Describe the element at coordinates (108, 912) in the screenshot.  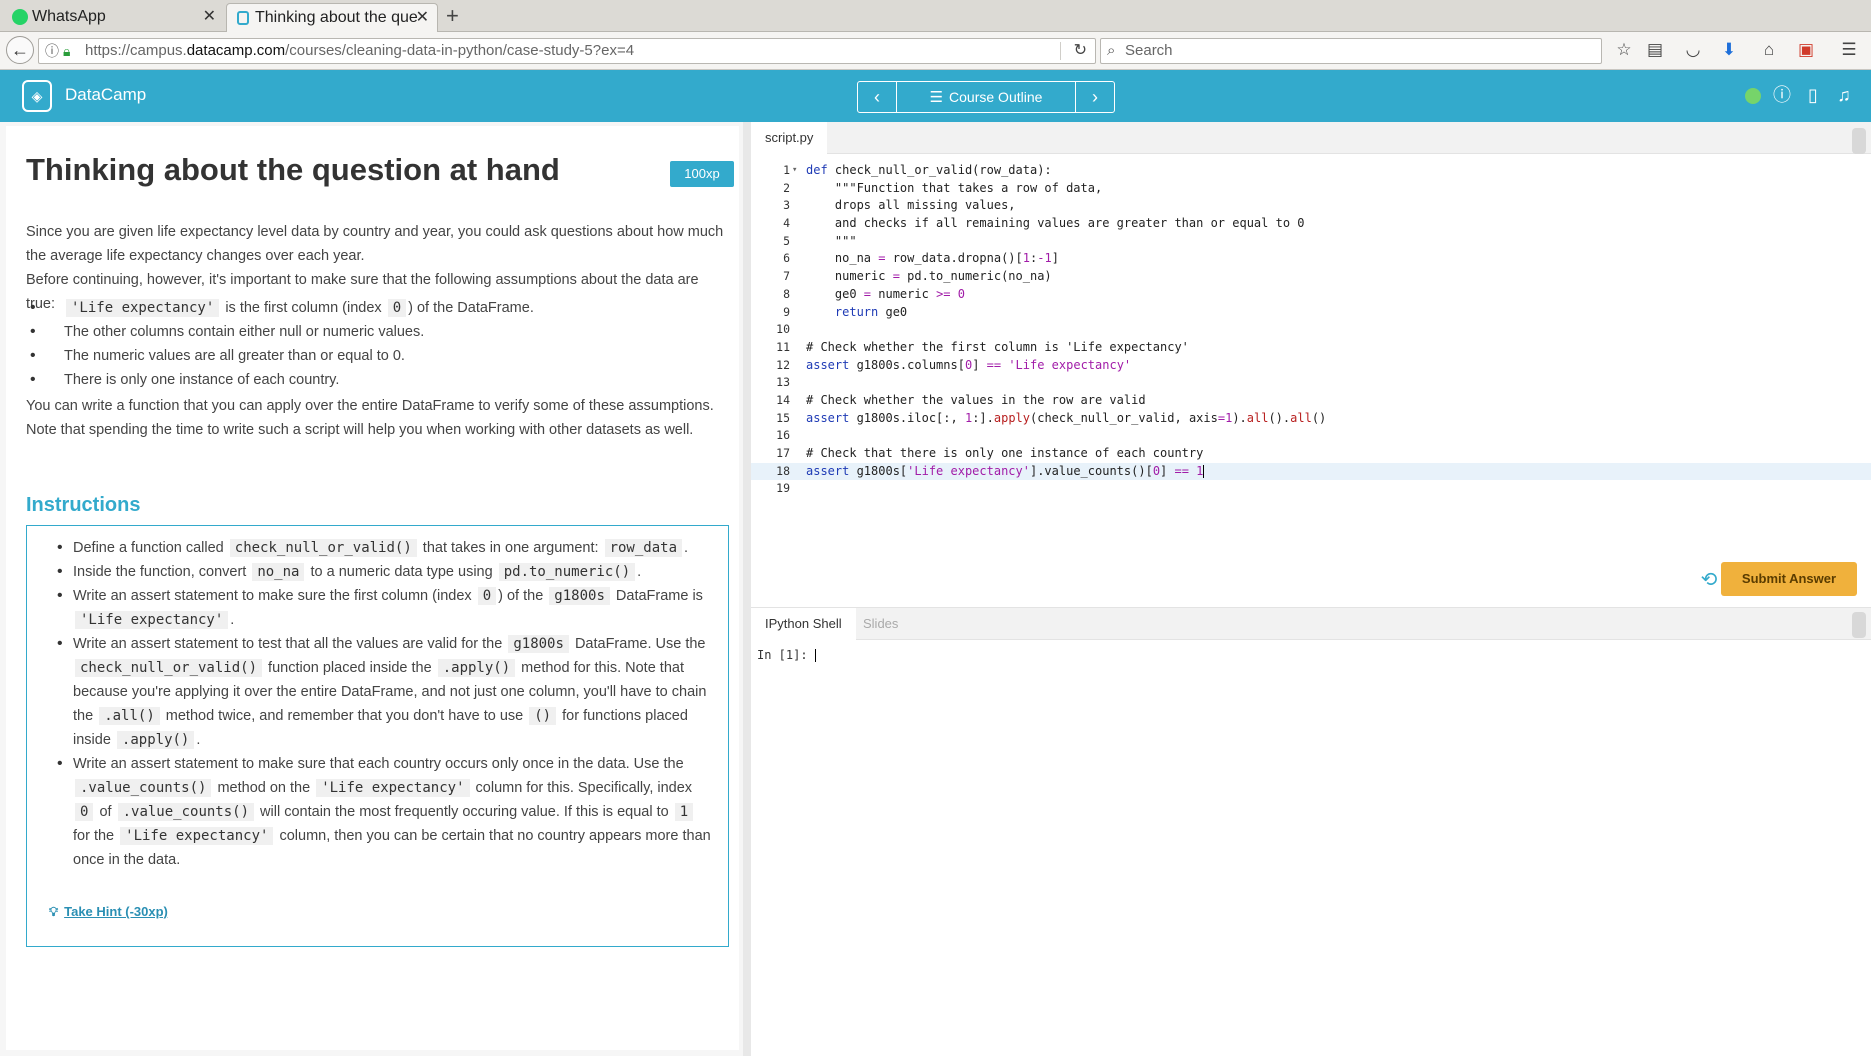
I see `take-hint-link: 💡︎ Take Hint (-30xp)` at that location.